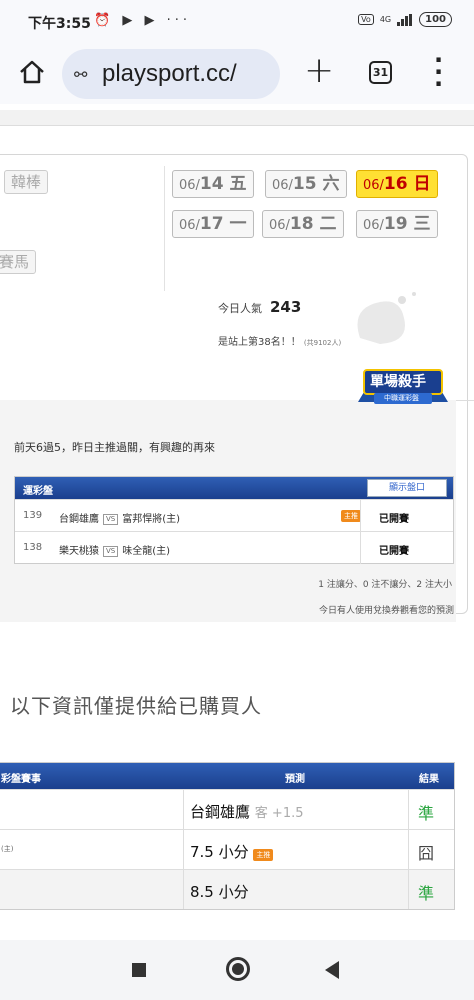 Image resolution: width=474 pixels, height=1000 pixels. I want to click on date-button-0616: 06/16 日, so click(397, 184).